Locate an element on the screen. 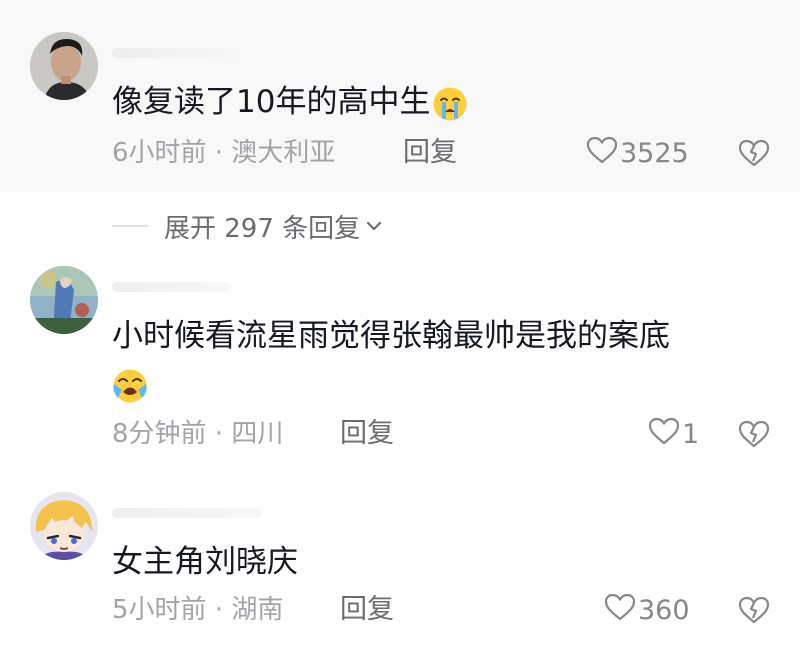 This screenshot has height=664, width=800. comment-text: 女主角刘晓庆 is located at coordinates (205, 562).